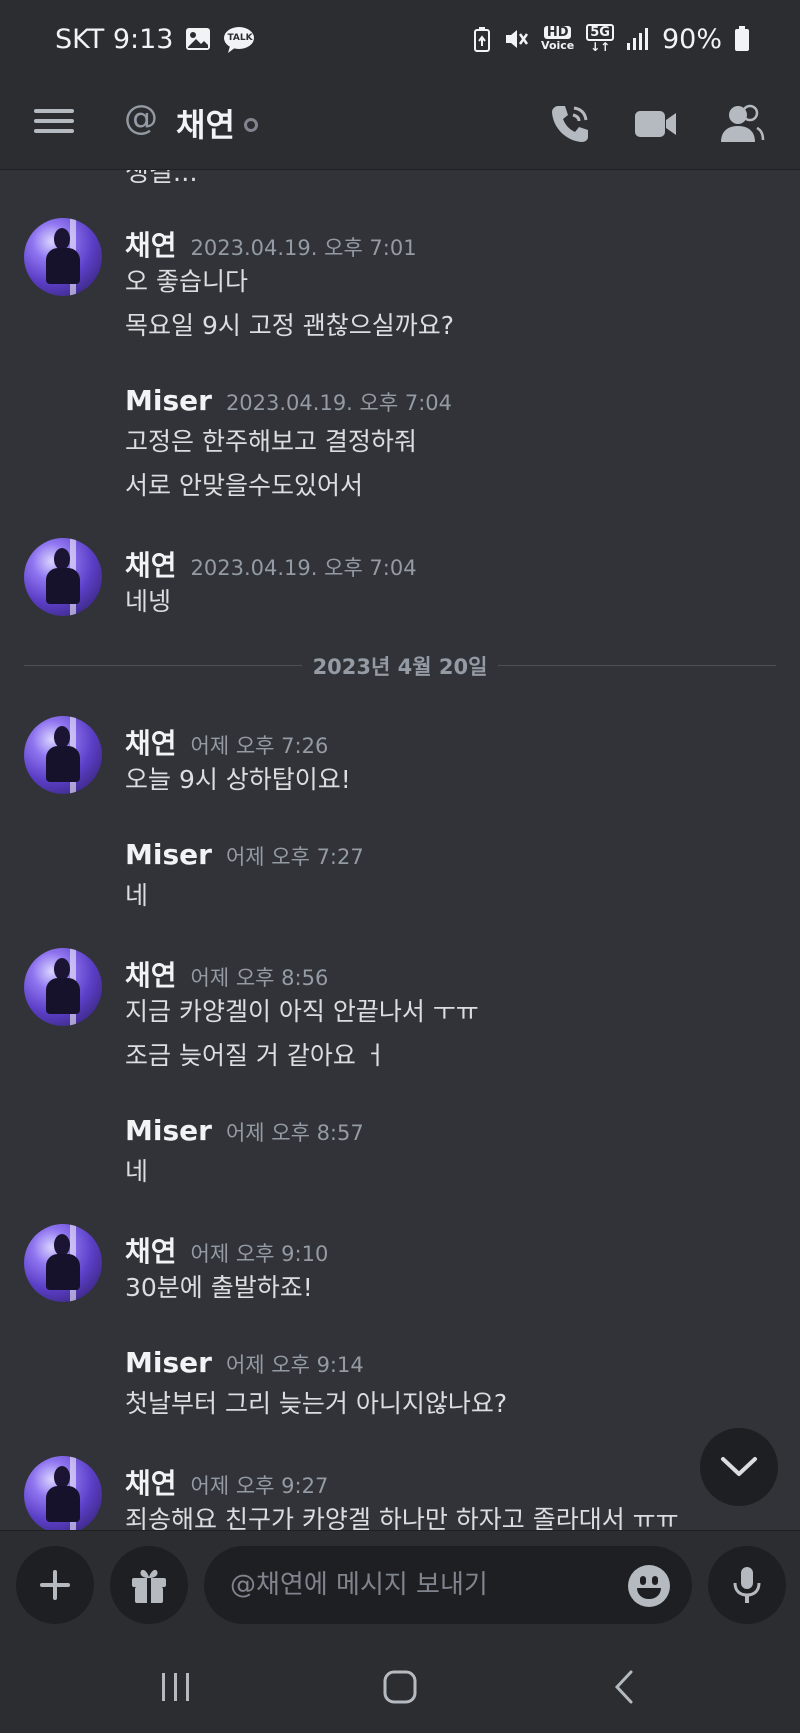 The image size is (800, 1733). I want to click on offline-status-icon, so click(251, 125).